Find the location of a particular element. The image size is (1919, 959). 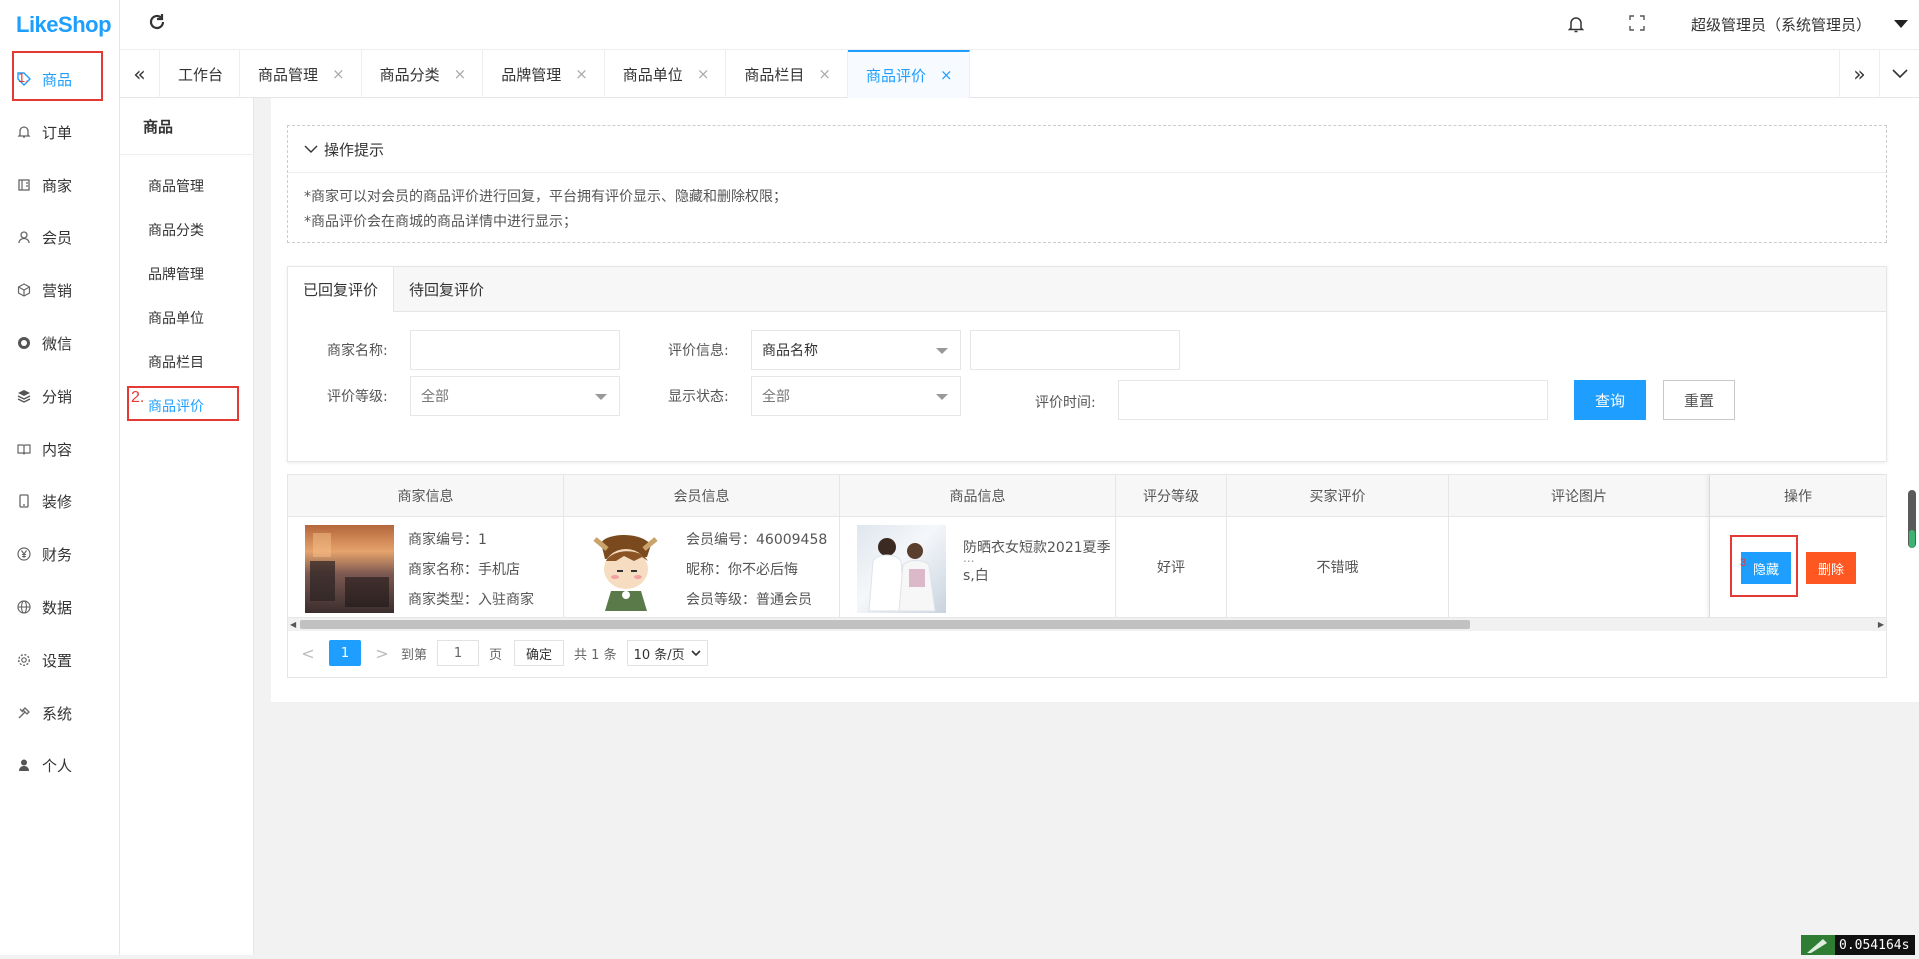

tab-goods-column: 商品栏目 × is located at coordinates (787, 74).